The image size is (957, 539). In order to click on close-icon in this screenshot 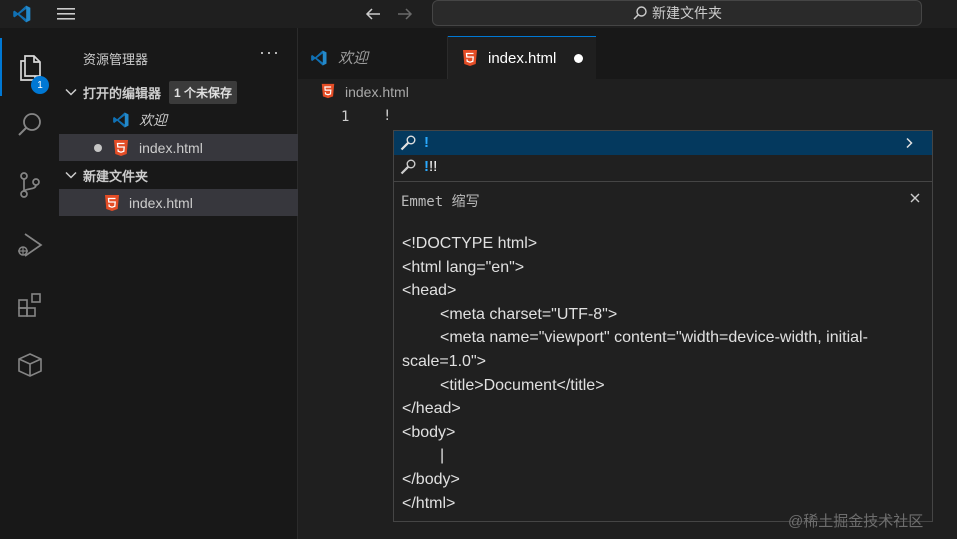, I will do `click(915, 198)`.